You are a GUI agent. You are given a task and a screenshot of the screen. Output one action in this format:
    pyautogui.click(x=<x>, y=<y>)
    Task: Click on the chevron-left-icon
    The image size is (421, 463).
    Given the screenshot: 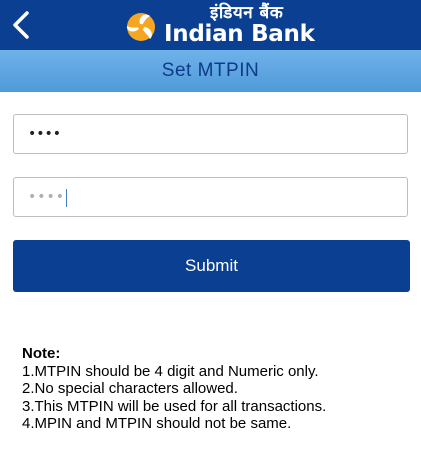 What is the action you would take?
    pyautogui.click(x=21, y=25)
    